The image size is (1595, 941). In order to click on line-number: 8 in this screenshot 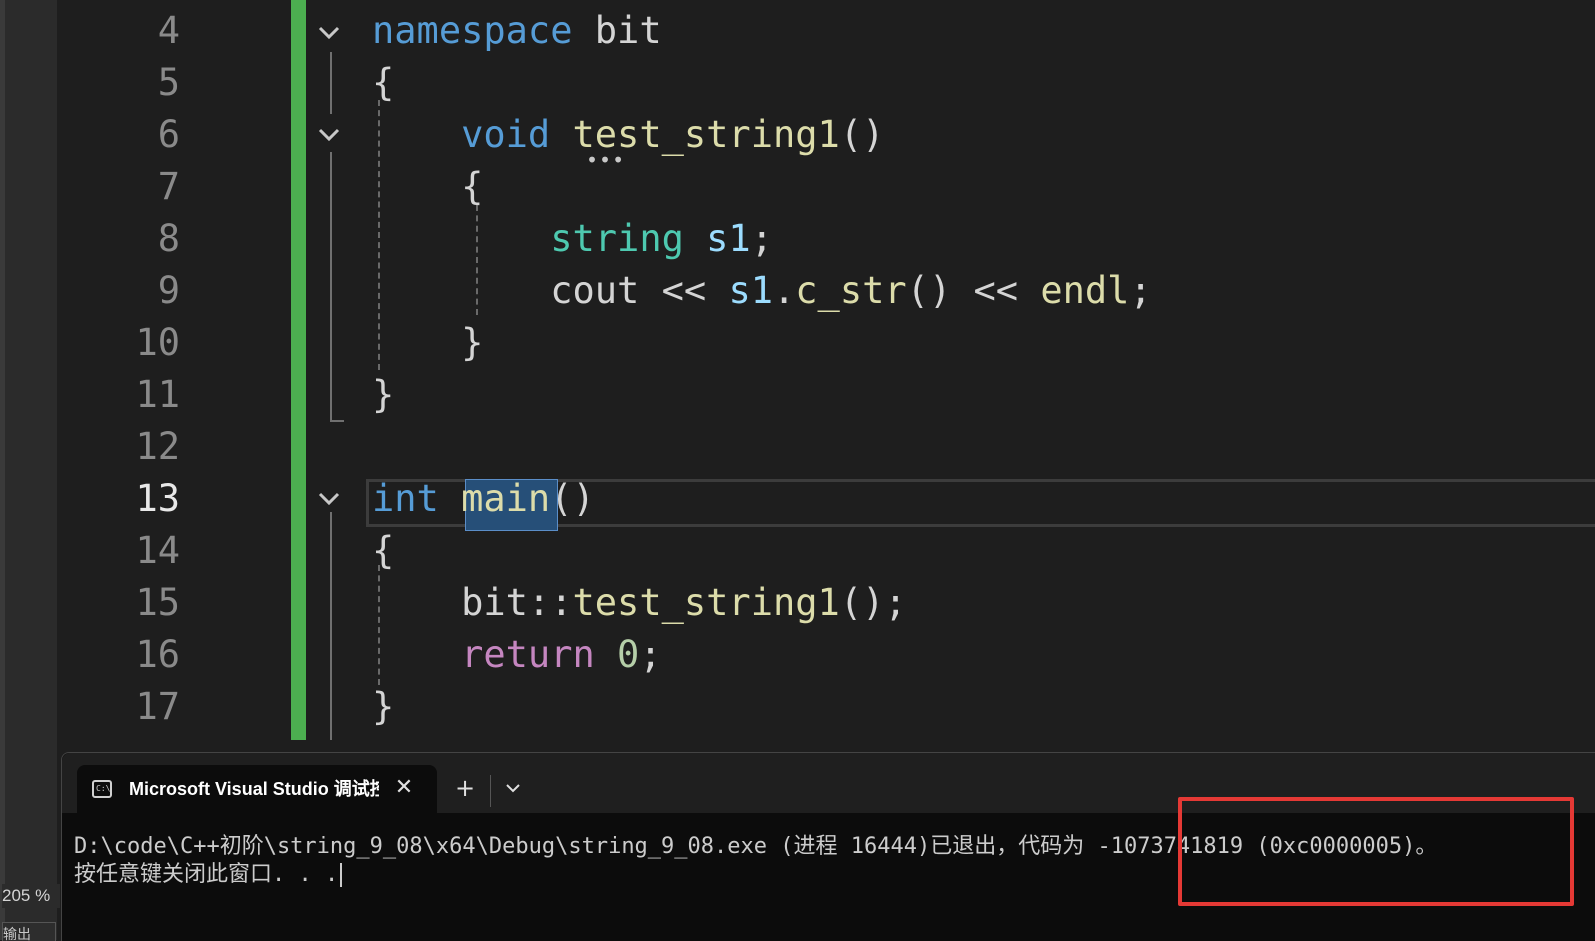, I will do `click(168, 238)`.